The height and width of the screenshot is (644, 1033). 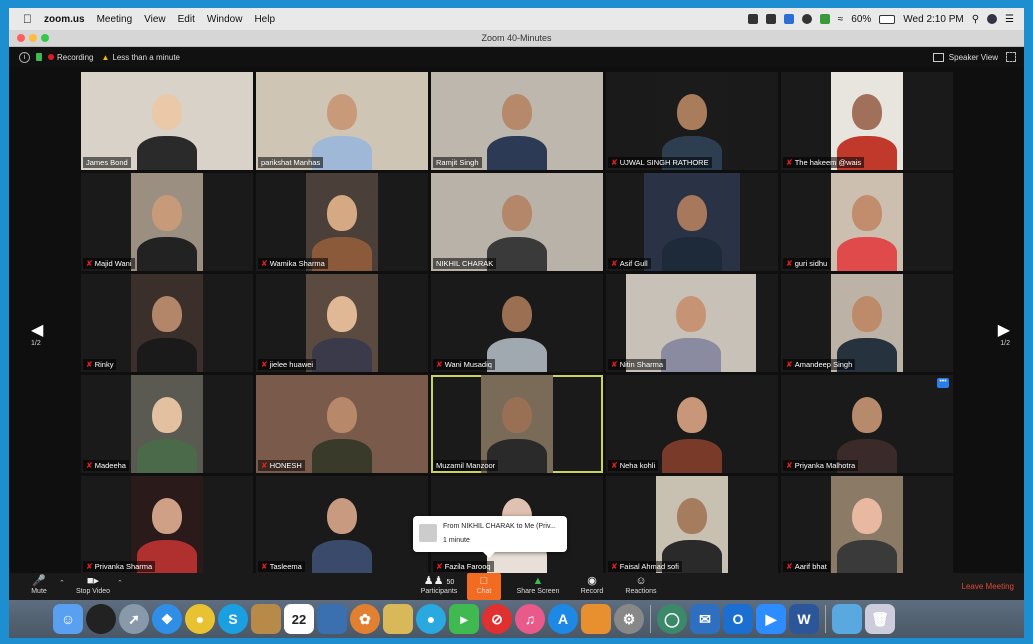 What do you see at coordinates (68, 619) in the screenshot?
I see `finder-icon: ☺` at bounding box center [68, 619].